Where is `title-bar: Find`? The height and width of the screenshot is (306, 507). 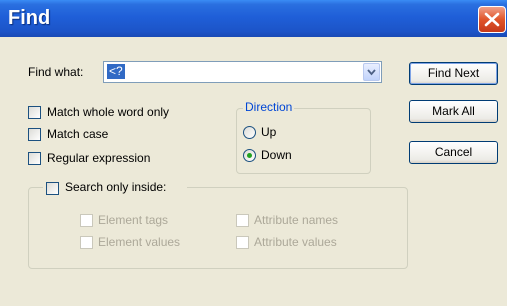 title-bar: Find is located at coordinates (253, 18).